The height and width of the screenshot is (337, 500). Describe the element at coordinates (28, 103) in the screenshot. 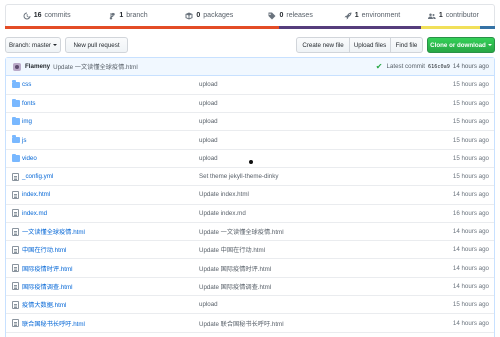

I see `file-name-link: fonts` at that location.